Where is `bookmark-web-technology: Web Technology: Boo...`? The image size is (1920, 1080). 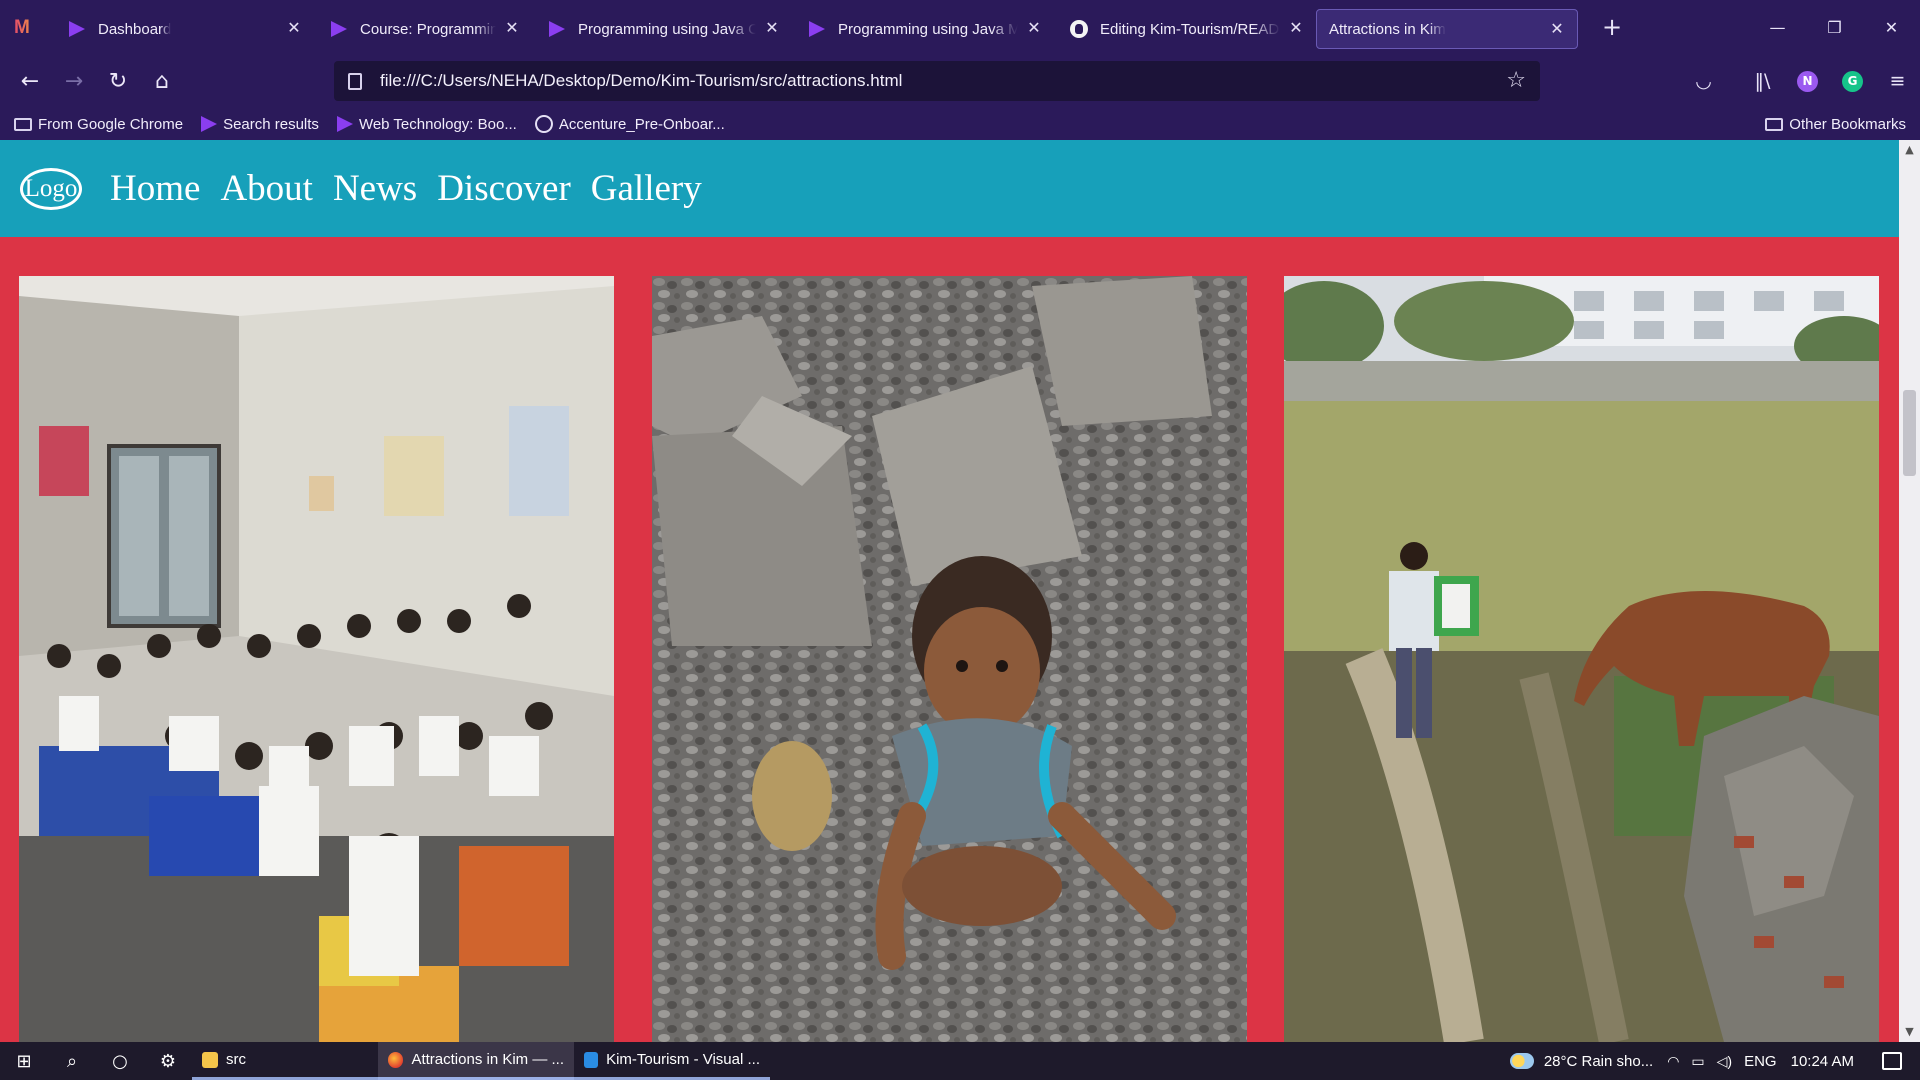
bookmark-web-technology: Web Technology: Boo... is located at coordinates (426, 124).